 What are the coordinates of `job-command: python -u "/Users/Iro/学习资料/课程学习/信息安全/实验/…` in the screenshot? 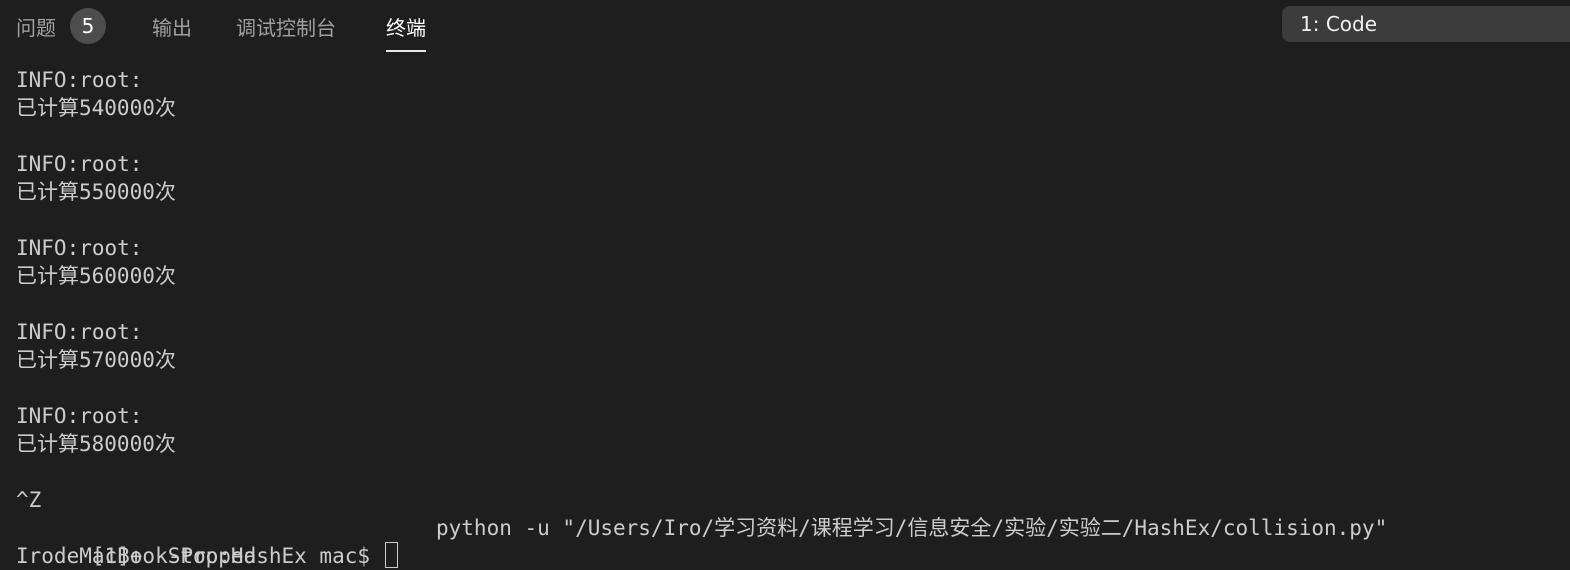 It's located at (912, 528).